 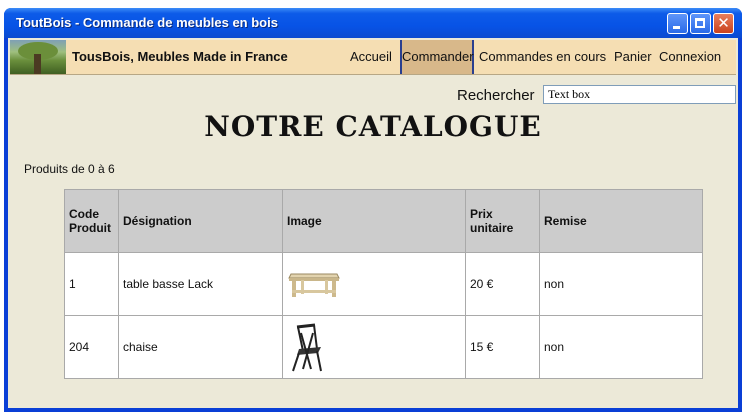 What do you see at coordinates (91, 284) in the screenshot?
I see `cell-code: 1` at bounding box center [91, 284].